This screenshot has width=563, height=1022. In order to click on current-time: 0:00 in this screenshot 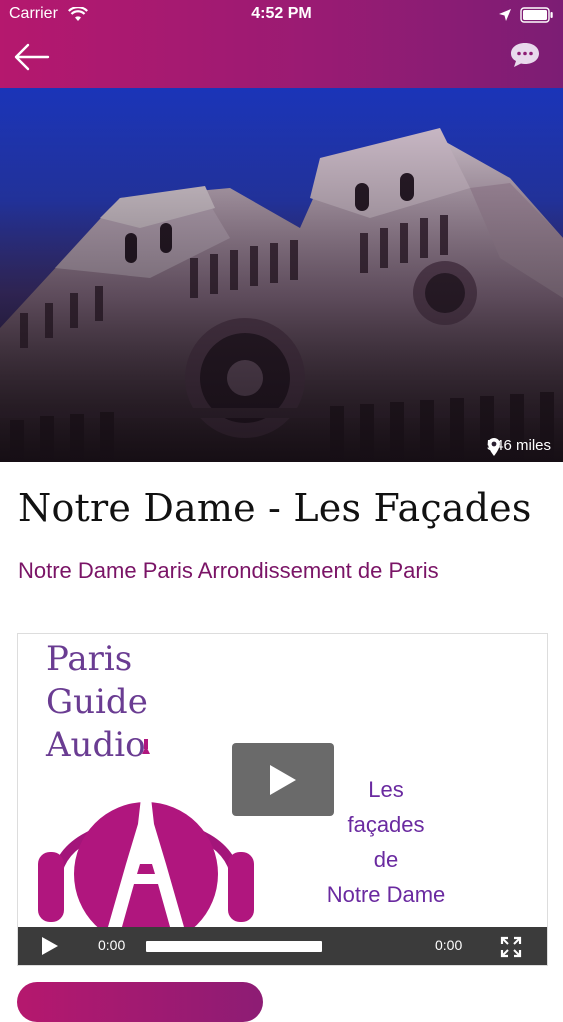, I will do `click(112, 945)`.